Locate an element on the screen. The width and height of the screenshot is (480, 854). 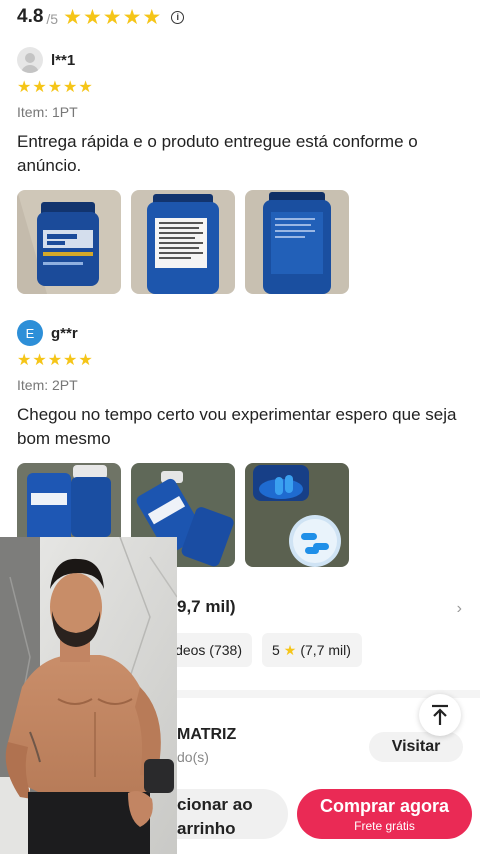
filter-chip-label: deos (738) is located at coordinates (208, 650).